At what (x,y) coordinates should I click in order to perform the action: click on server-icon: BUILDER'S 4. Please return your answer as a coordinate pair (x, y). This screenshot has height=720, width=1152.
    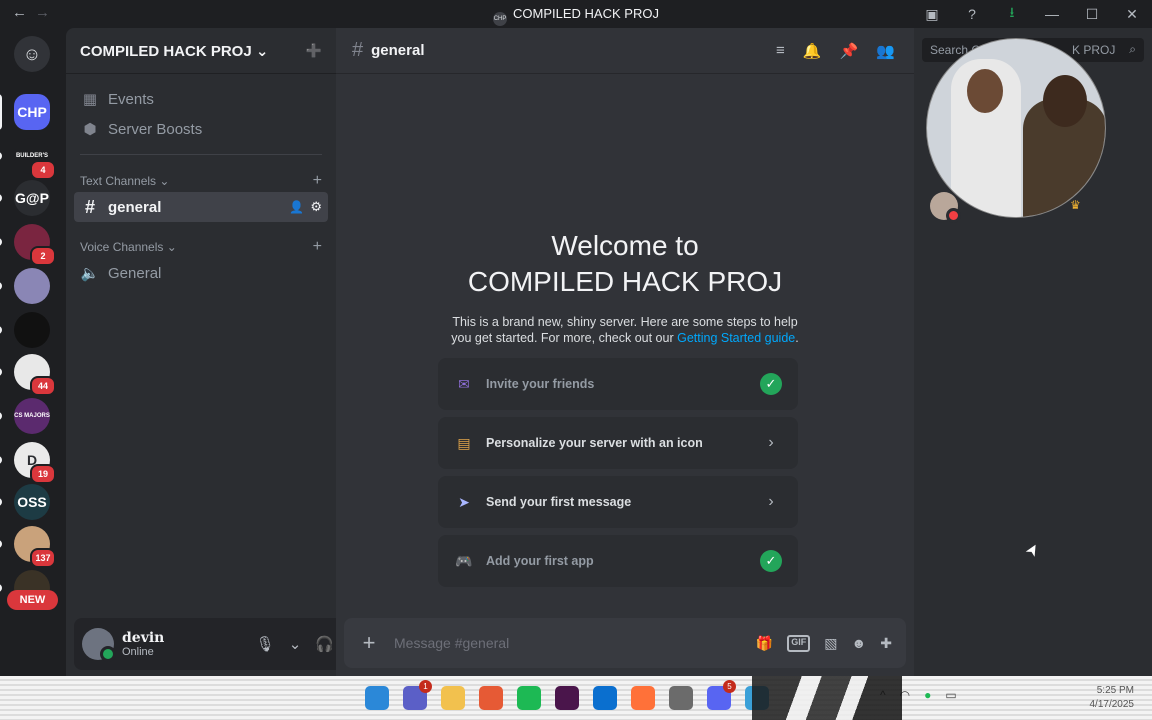
    Looking at the image, I should click on (35, 159).